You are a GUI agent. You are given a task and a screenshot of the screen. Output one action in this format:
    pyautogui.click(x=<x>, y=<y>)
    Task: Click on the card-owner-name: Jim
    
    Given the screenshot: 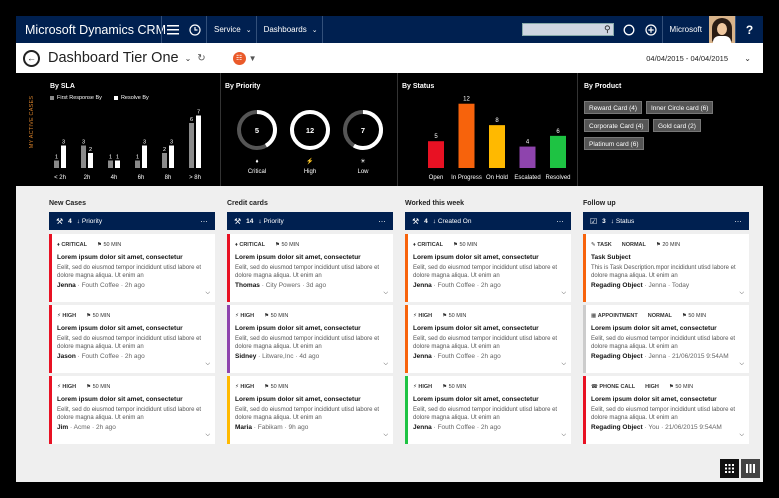 What is the action you would take?
    pyautogui.click(x=62, y=427)
    